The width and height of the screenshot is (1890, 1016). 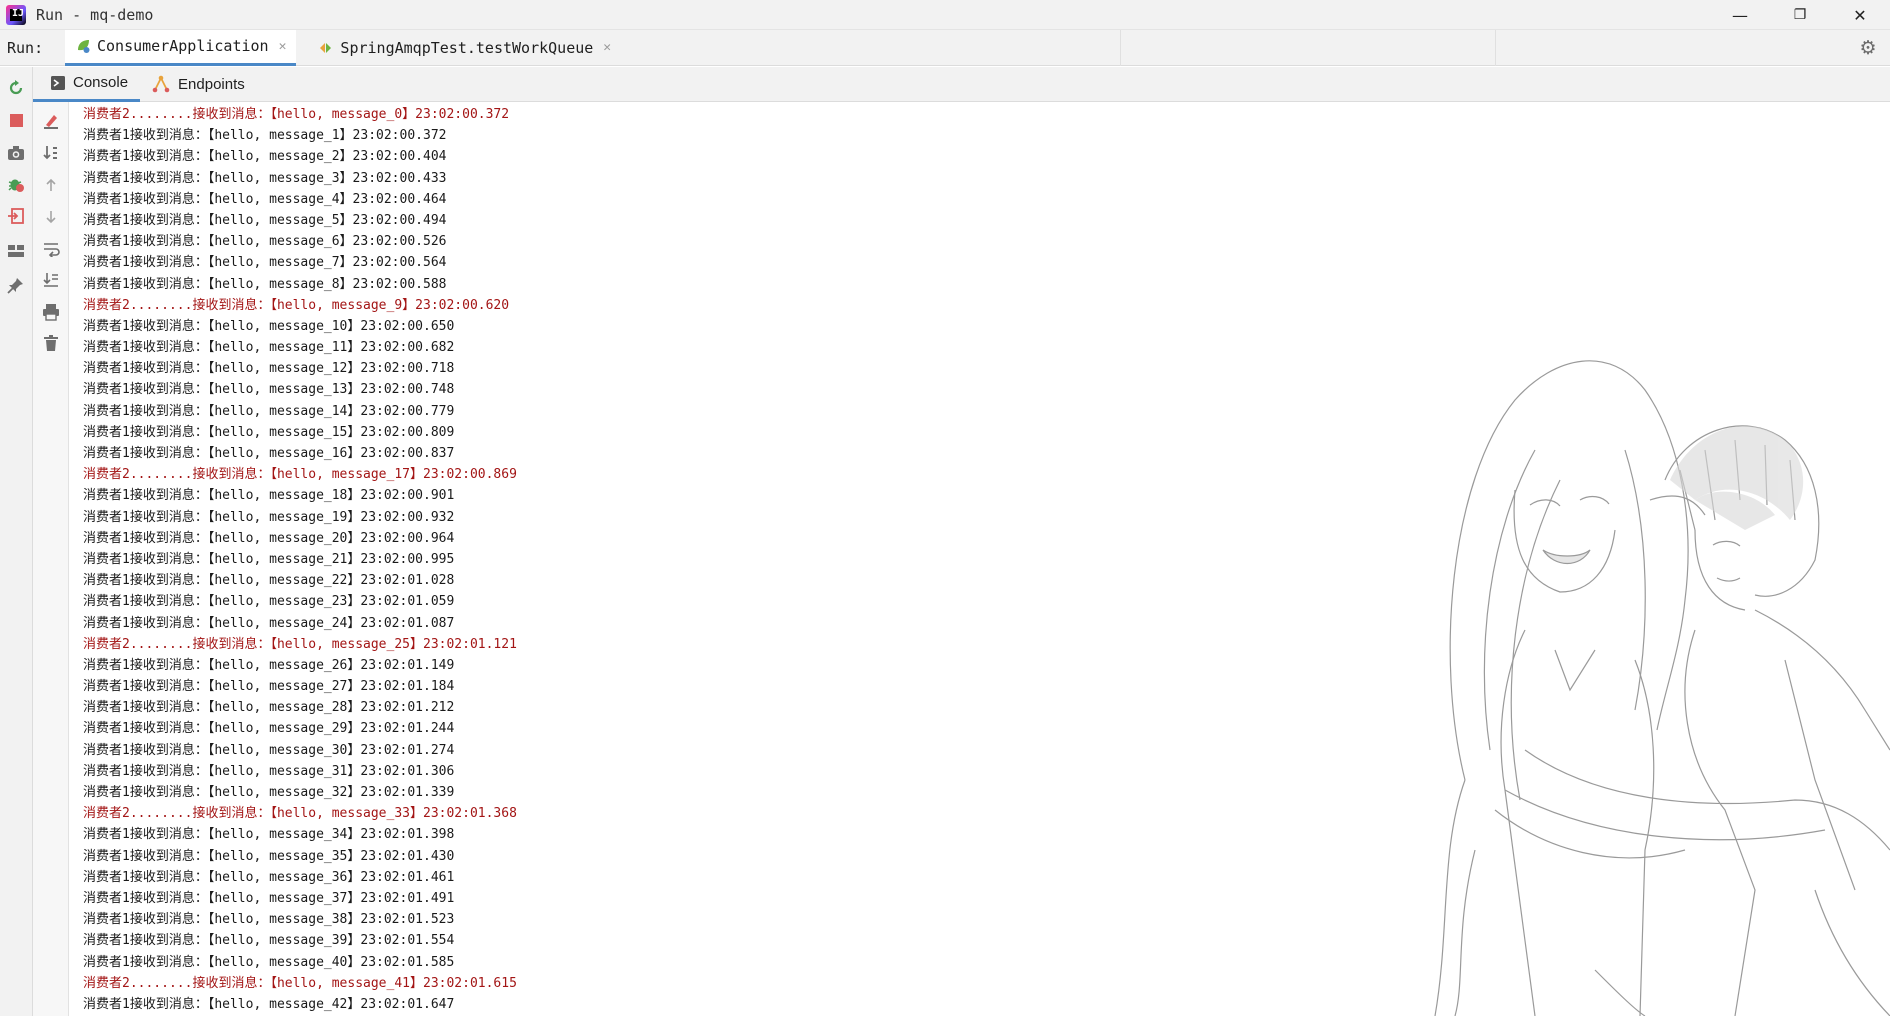 I want to click on log-line: 消费者1接收到消息：【hello, message_5】23:02:00.494, so click(x=265, y=220).